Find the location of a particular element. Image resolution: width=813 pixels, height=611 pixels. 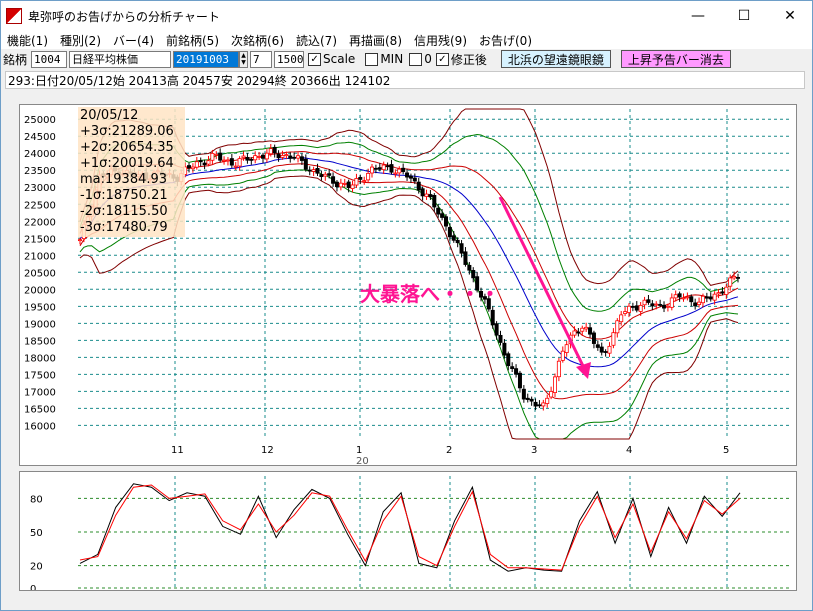

y-tick-label: 24000 is located at coordinates (40, 154).